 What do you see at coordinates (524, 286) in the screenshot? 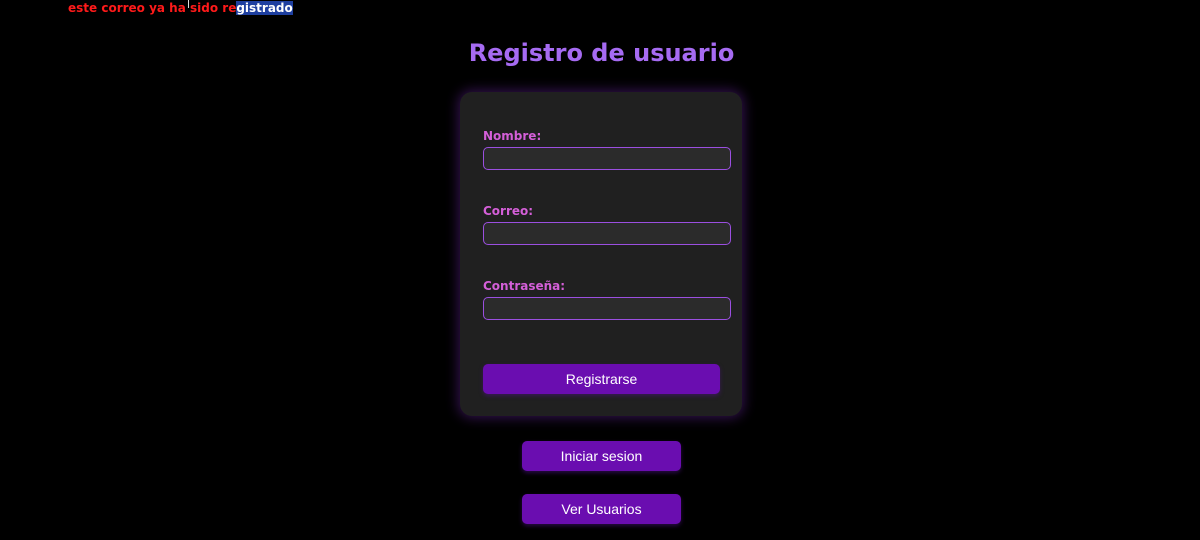
I see `password-label: Contraseña:` at bounding box center [524, 286].